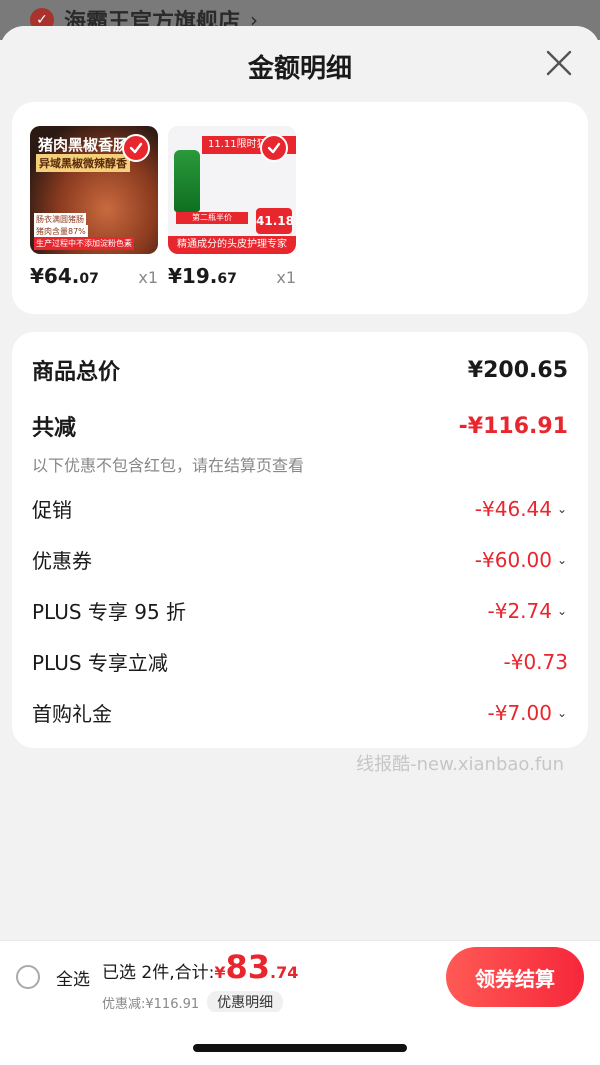 This screenshot has width=600, height=1065. I want to click on selected-count-text: 已选 2件,合计:, so click(158, 973).